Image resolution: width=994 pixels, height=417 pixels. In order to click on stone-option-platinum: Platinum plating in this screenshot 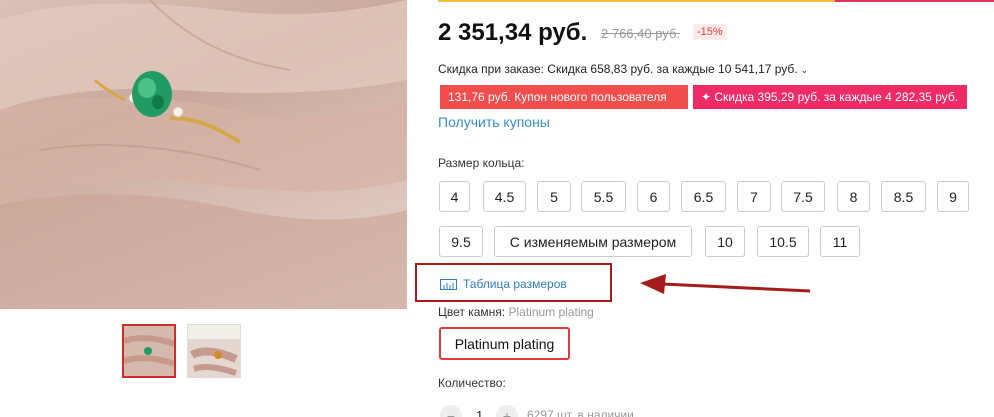, I will do `click(504, 343)`.